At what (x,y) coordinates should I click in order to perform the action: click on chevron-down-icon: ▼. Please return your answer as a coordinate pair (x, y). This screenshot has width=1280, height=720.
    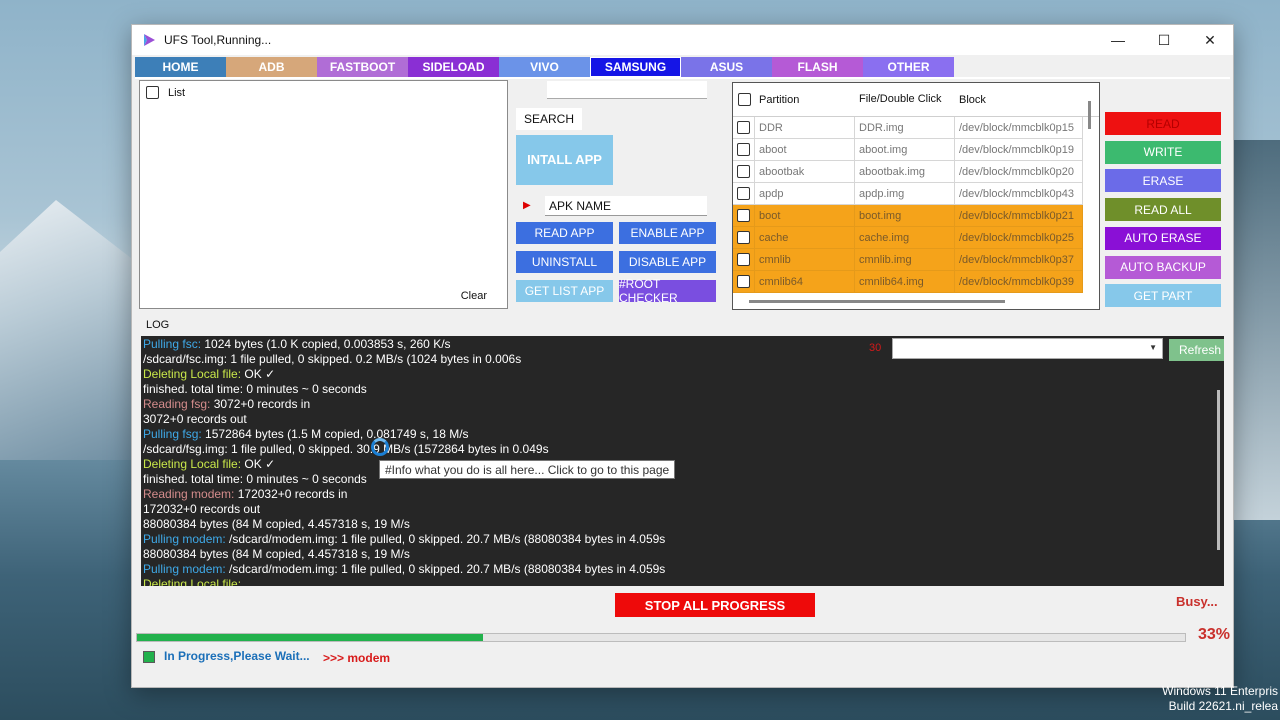
    Looking at the image, I should click on (1153, 347).